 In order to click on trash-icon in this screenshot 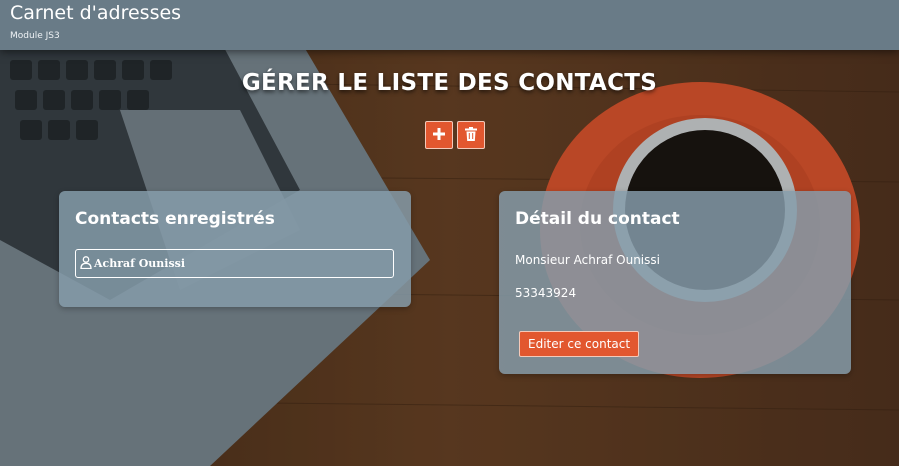, I will do `click(471, 135)`.